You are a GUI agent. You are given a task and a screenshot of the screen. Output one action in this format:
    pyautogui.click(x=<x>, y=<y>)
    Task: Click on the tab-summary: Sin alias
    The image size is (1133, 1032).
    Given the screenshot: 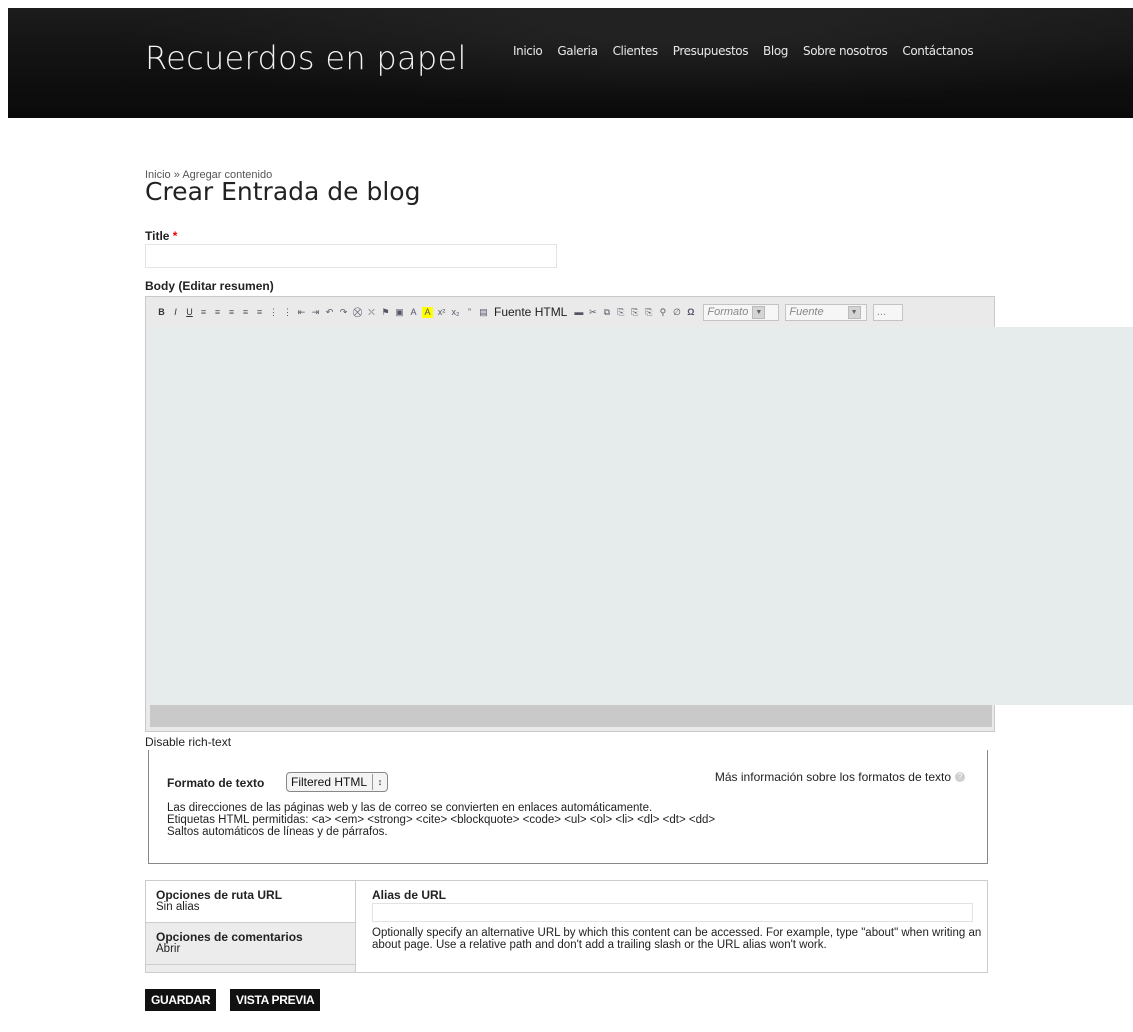 What is the action you would take?
    pyautogui.click(x=178, y=907)
    